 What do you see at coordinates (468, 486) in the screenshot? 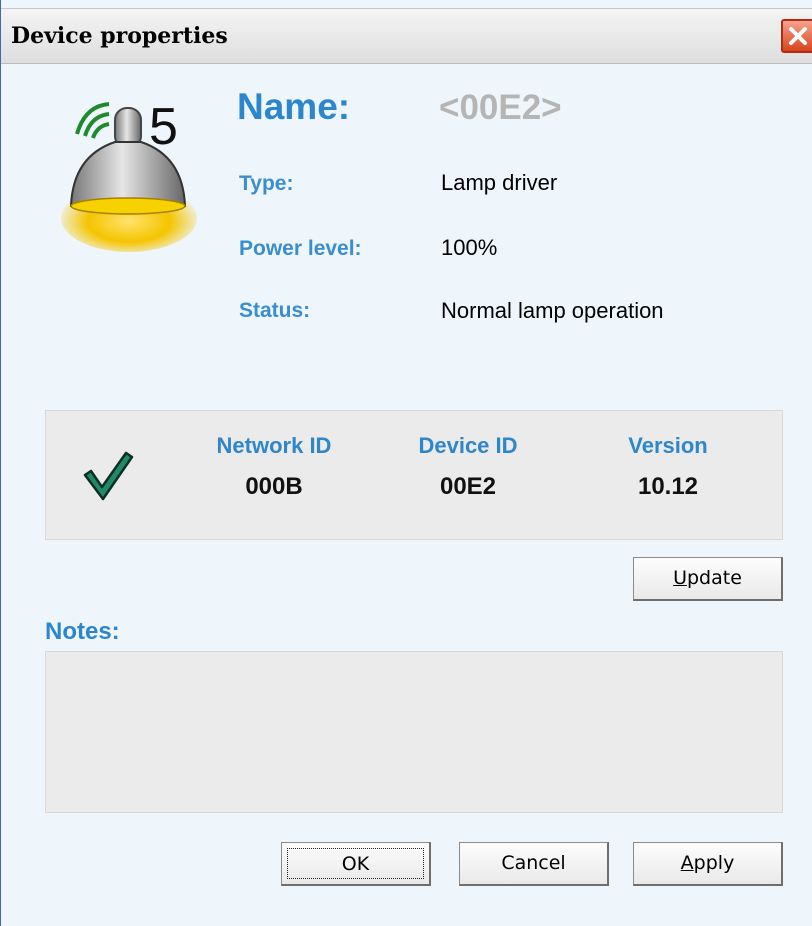
I see `device-id-value: 00E2` at bounding box center [468, 486].